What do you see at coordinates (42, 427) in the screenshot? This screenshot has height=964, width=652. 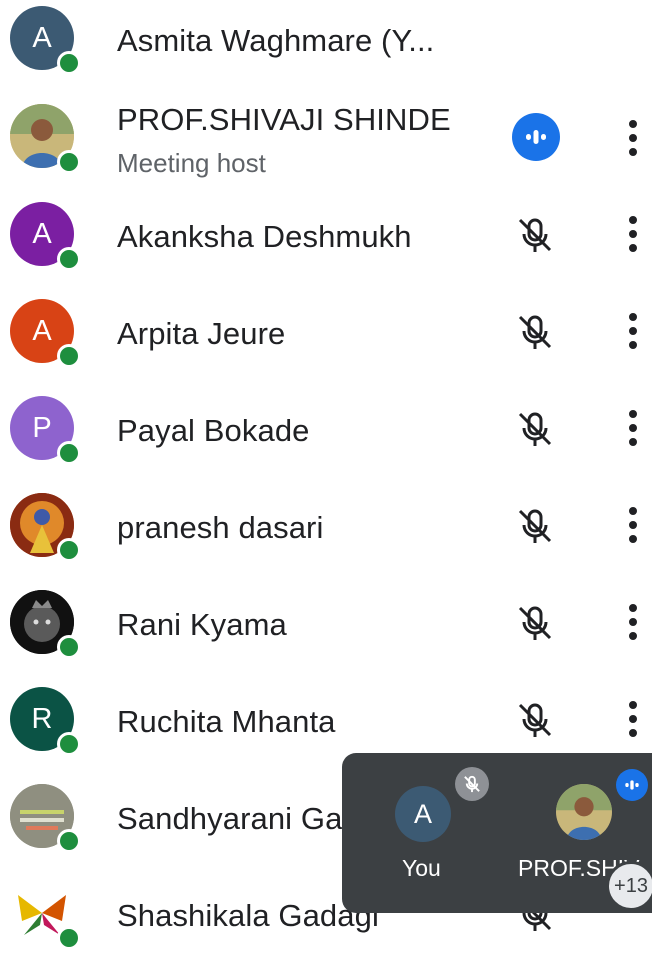 I see `avatar-initial: P` at bounding box center [42, 427].